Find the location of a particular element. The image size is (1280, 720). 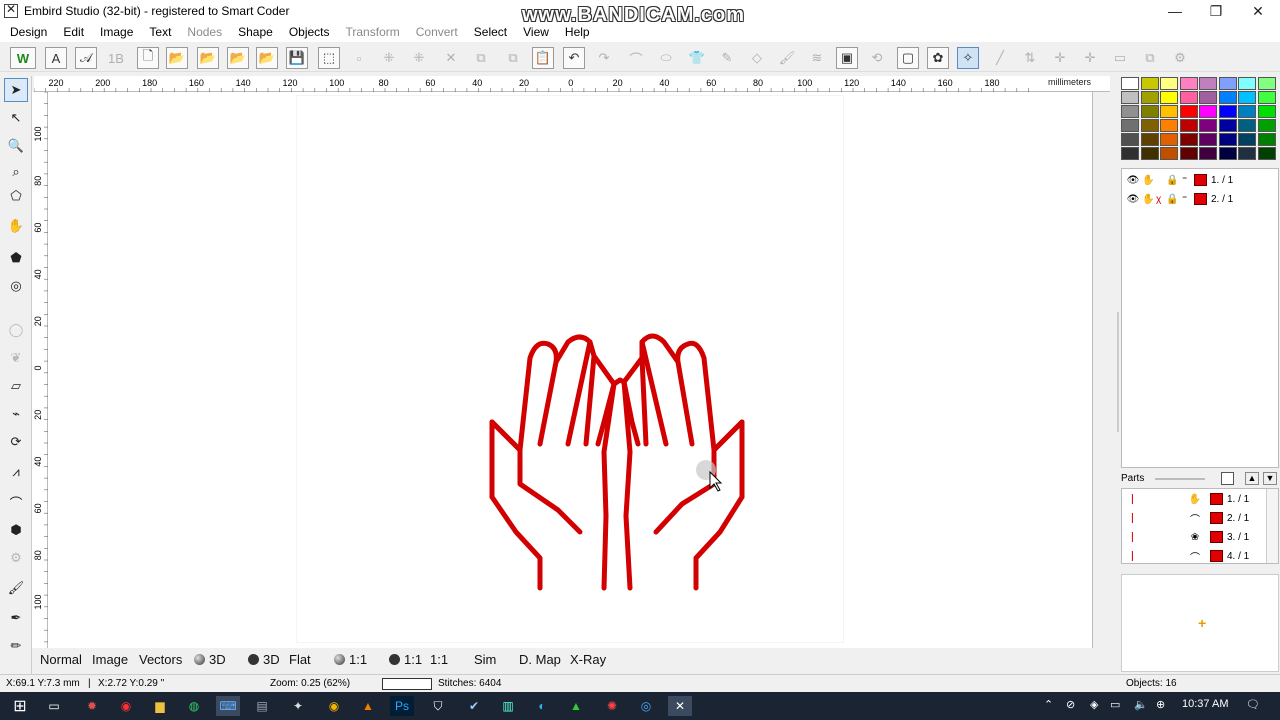

part-row: ⎸ ✋ 1. / 1 is located at coordinates (1200, 499).